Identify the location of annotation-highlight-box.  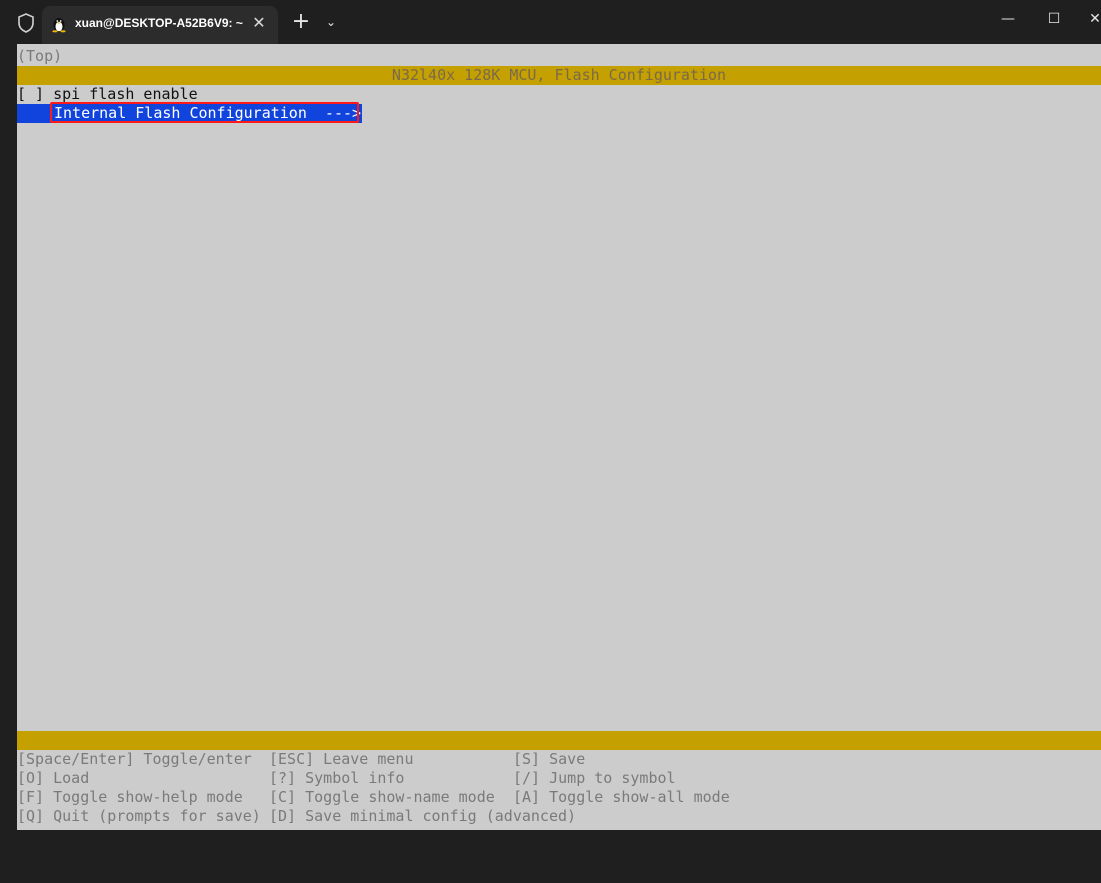
(204, 112).